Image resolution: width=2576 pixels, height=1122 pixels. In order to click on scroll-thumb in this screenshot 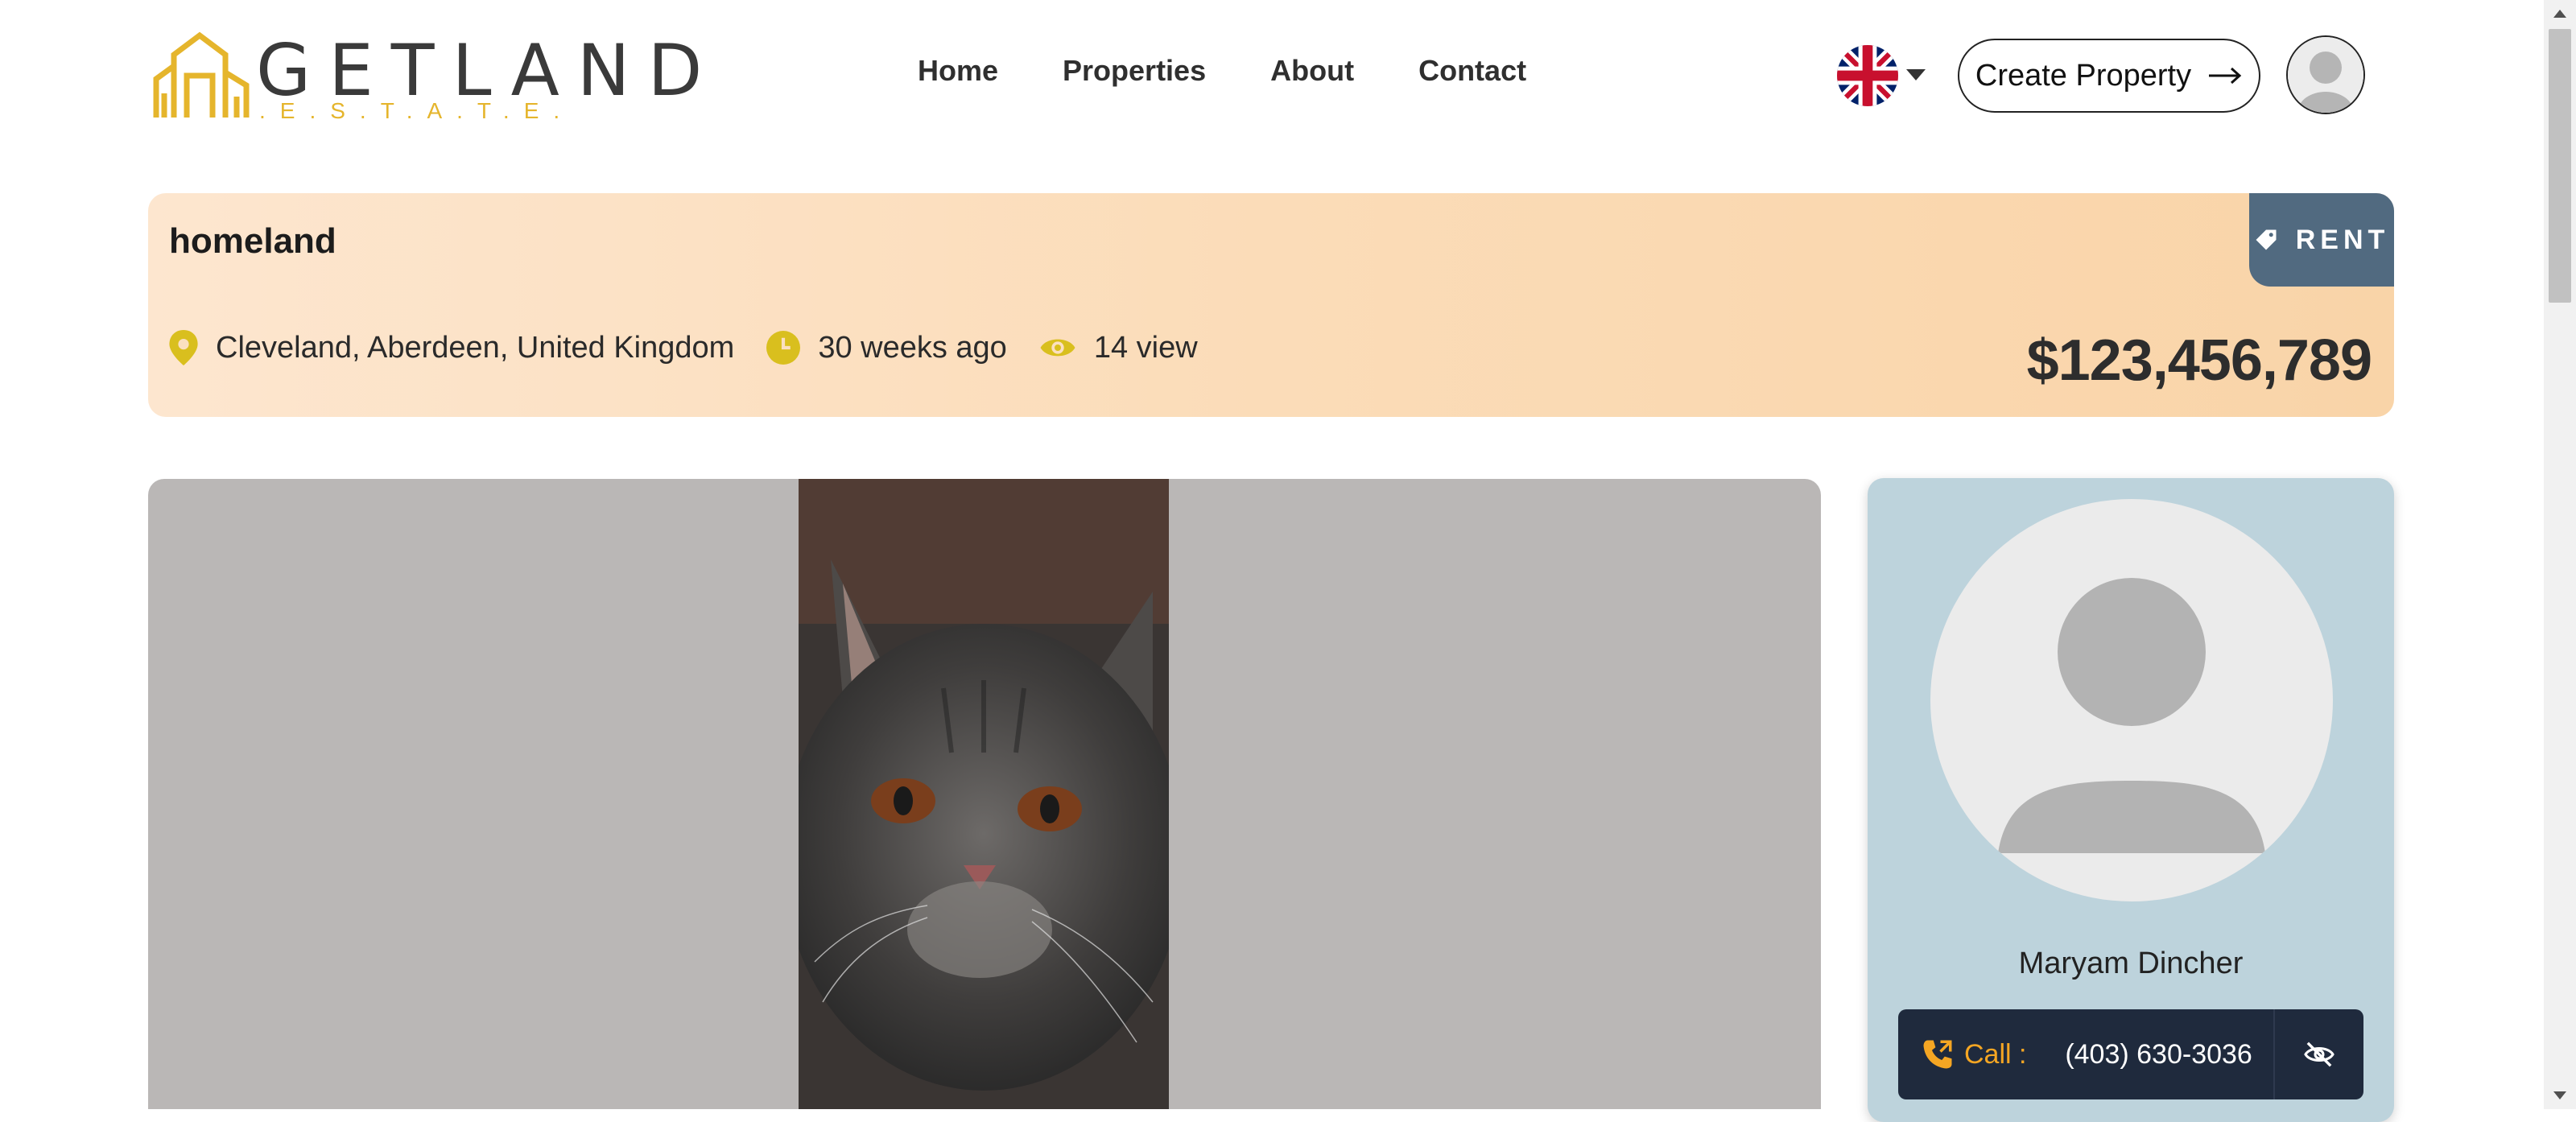, I will do `click(2560, 166)`.